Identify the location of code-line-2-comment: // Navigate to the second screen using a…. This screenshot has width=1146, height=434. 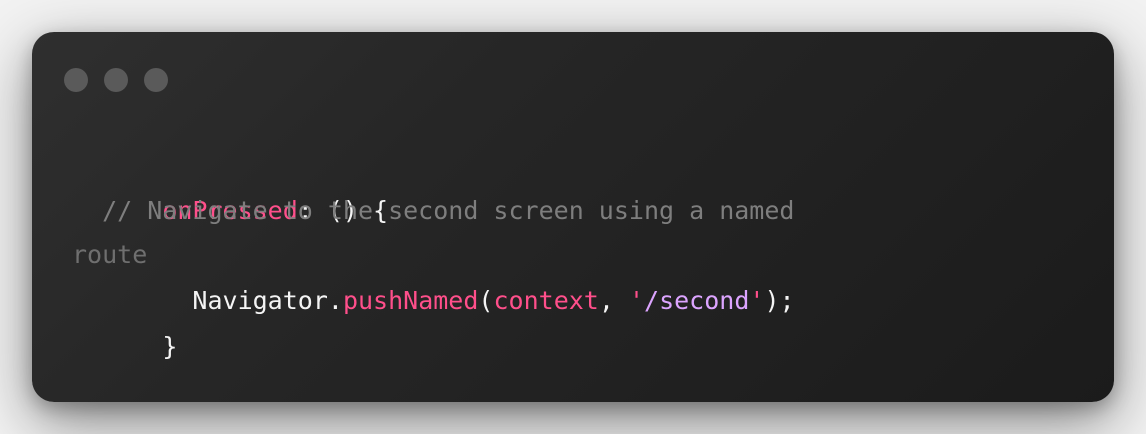
(433, 210).